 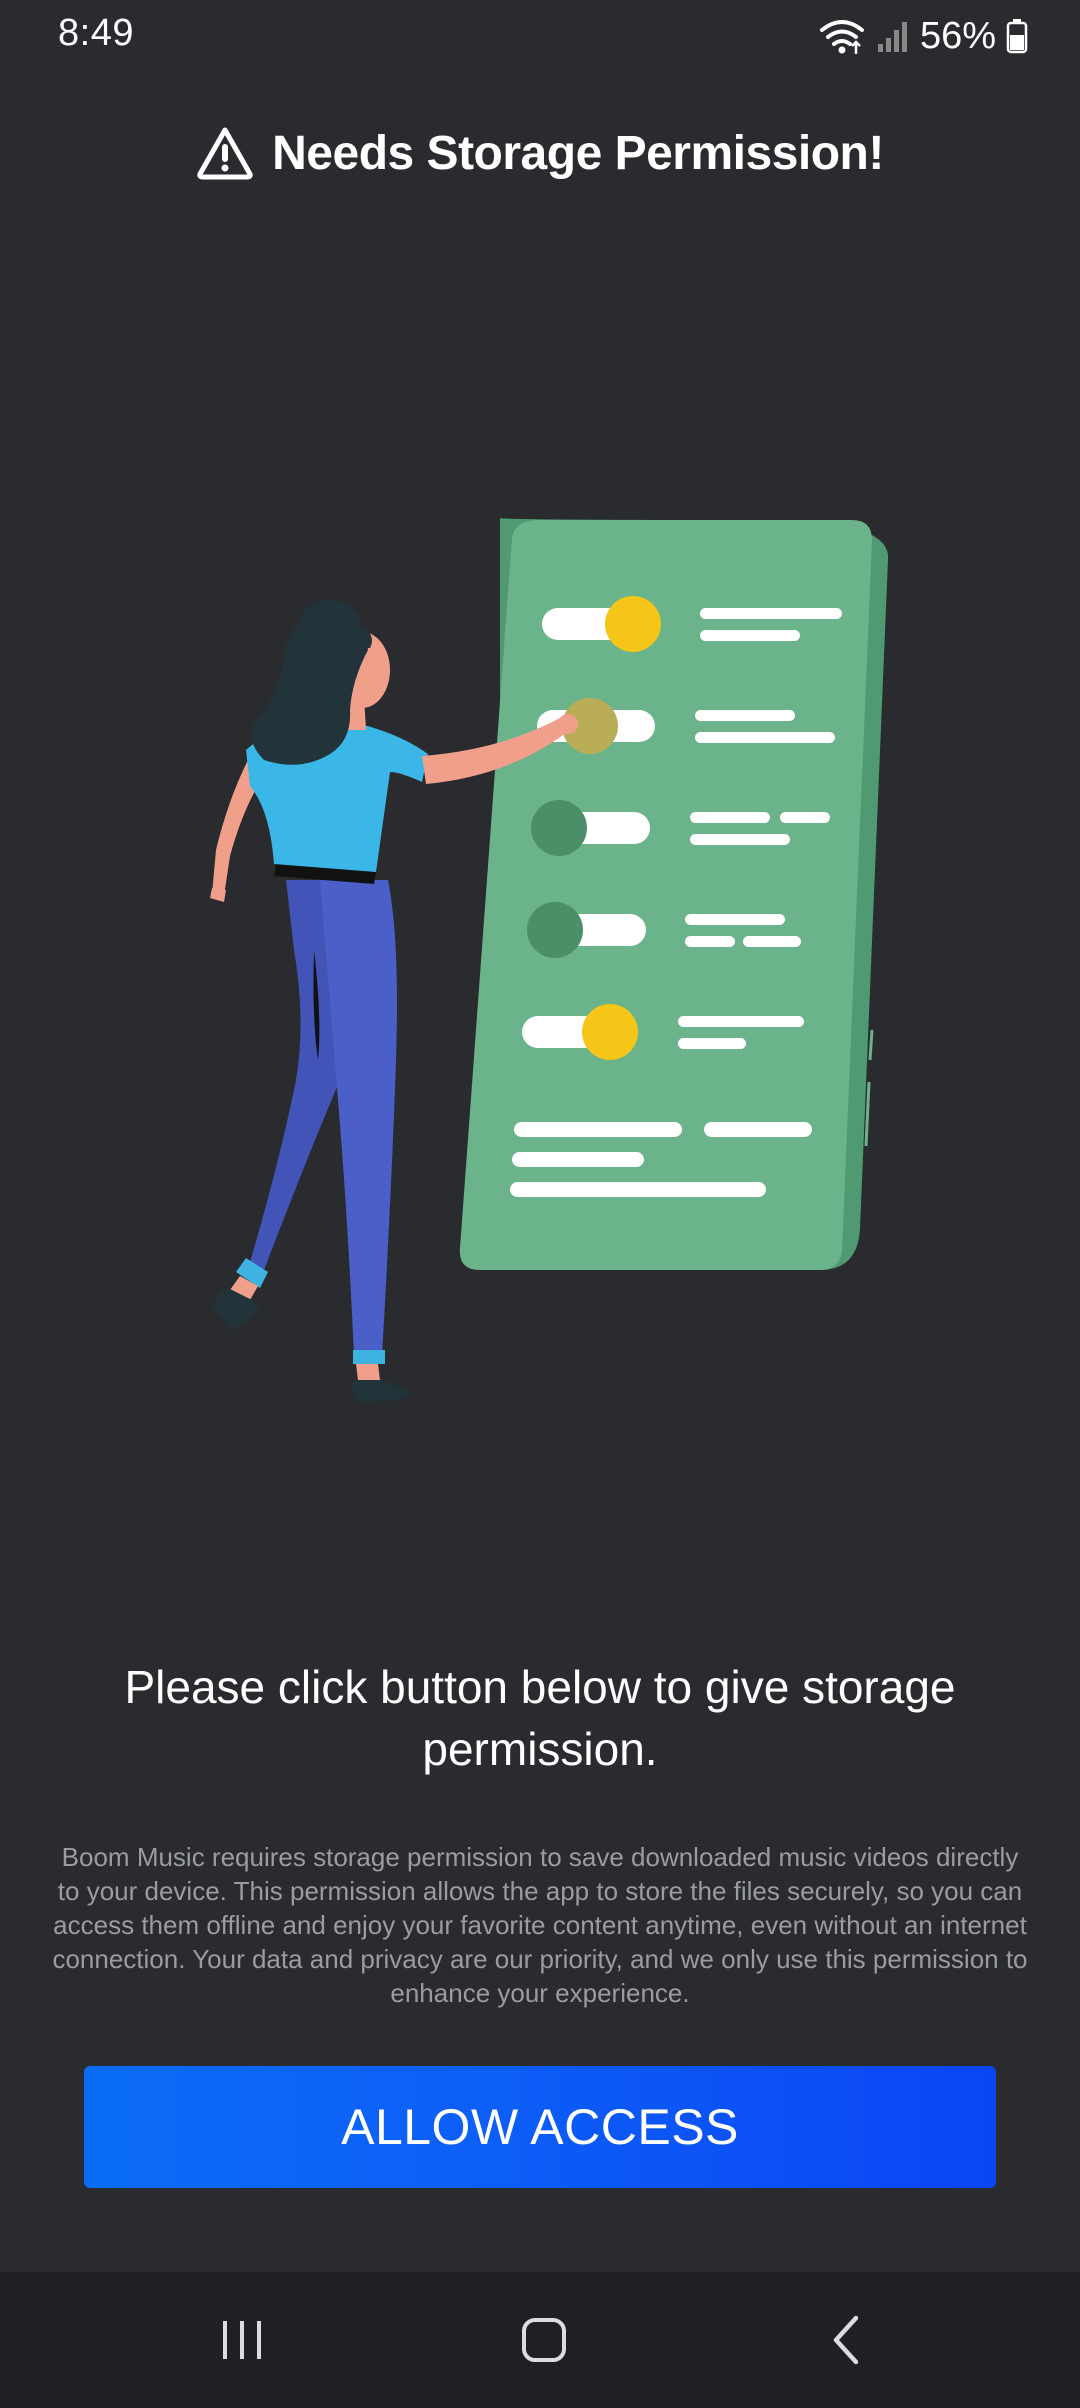 I want to click on home-button, so click(x=544, y=2340).